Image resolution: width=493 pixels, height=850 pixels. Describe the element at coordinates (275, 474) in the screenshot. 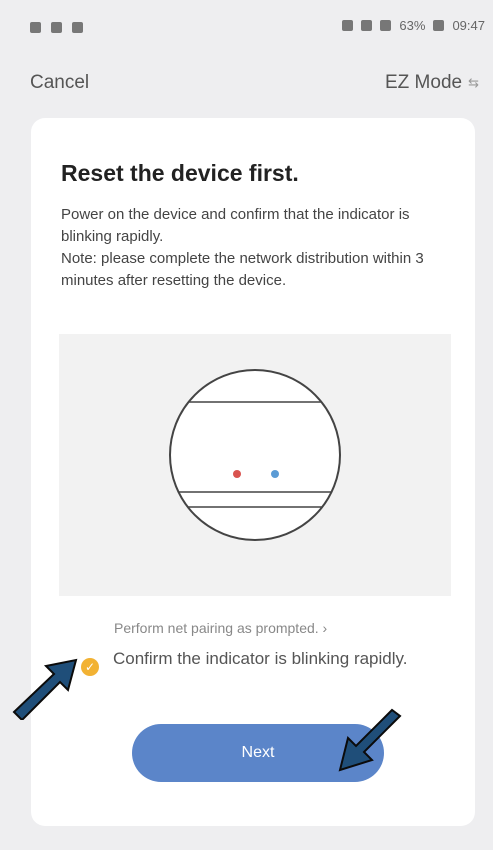

I see `indicator-led-blue` at that location.